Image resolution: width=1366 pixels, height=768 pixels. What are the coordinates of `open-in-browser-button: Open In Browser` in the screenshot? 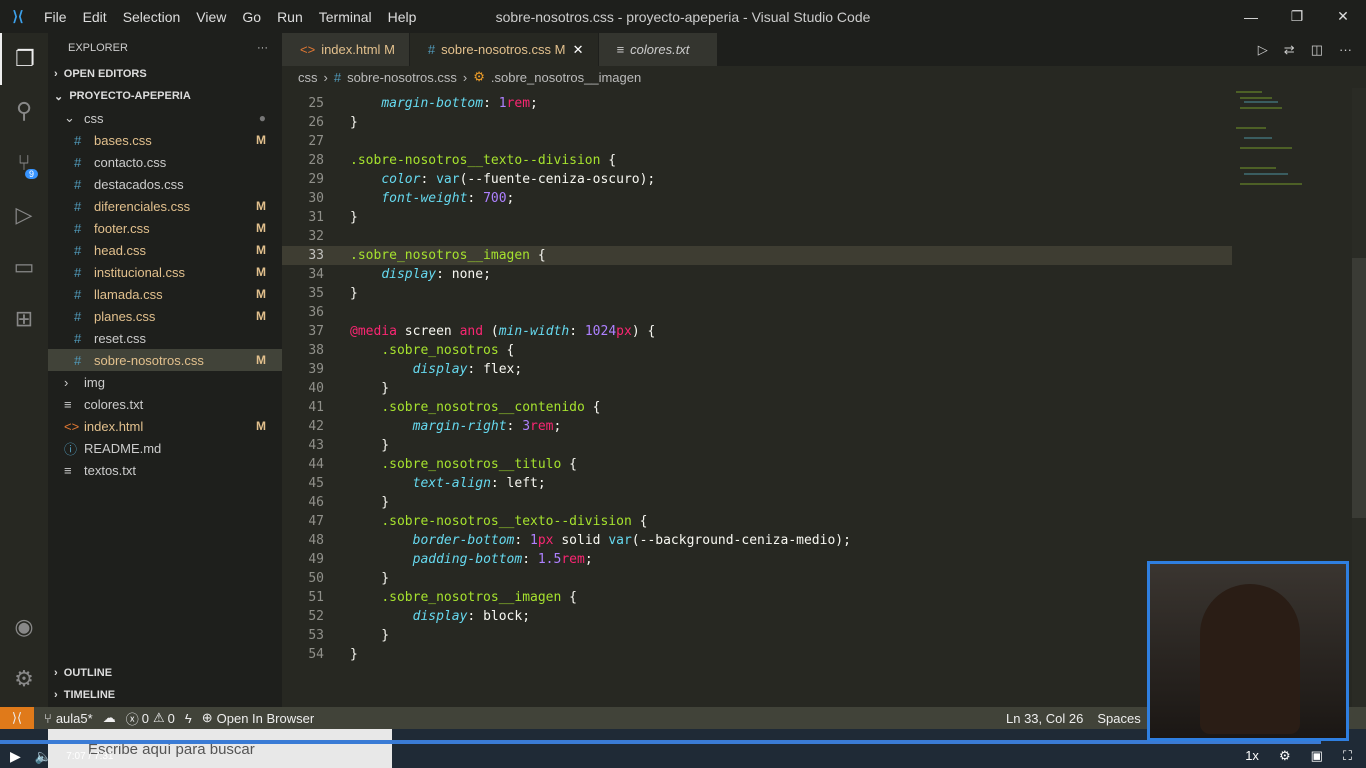 It's located at (266, 718).